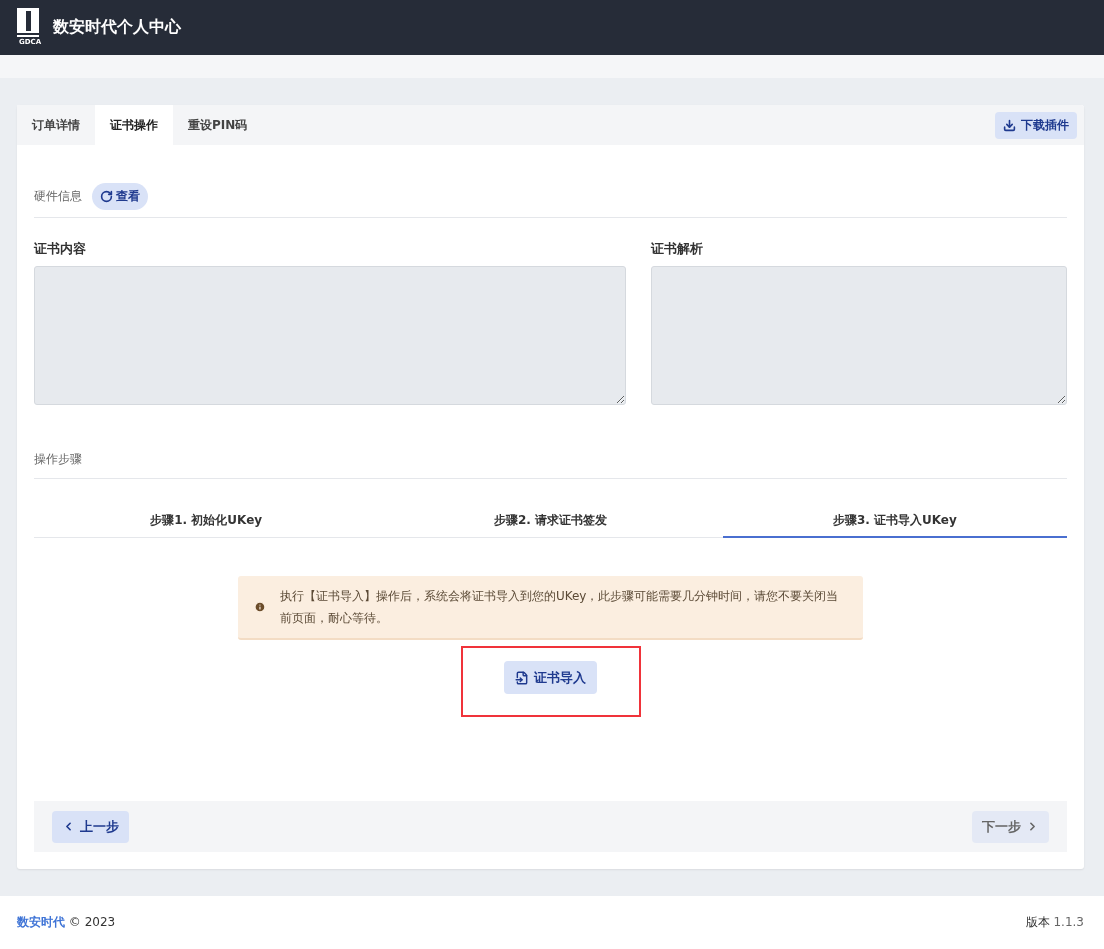 This screenshot has height=949, width=1104. What do you see at coordinates (60, 249) in the screenshot?
I see `panel-label: 证书内容` at bounding box center [60, 249].